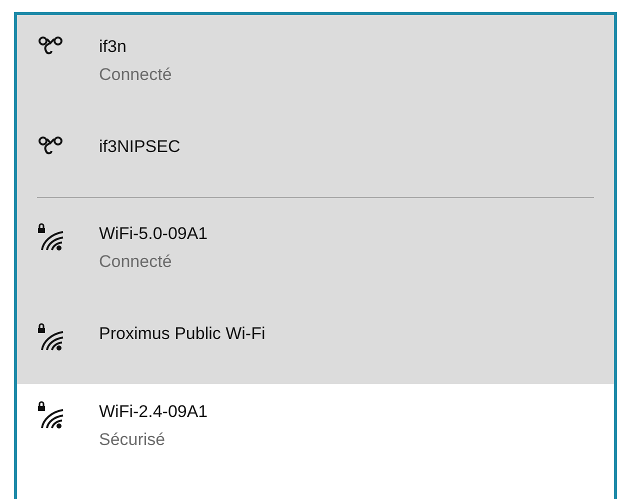 The width and height of the screenshot is (618, 499). What do you see at coordinates (113, 47) in the screenshot?
I see `network-name: if3n` at bounding box center [113, 47].